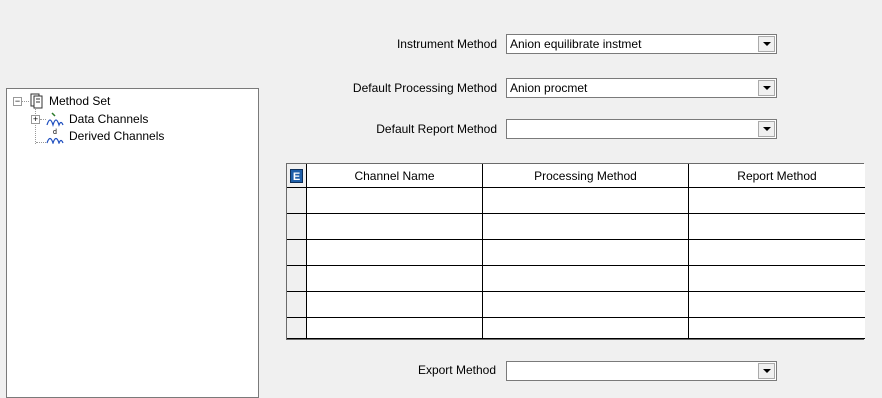 The width and height of the screenshot is (882, 398). I want to click on column-header-channel-name: Channel Name, so click(395, 176).